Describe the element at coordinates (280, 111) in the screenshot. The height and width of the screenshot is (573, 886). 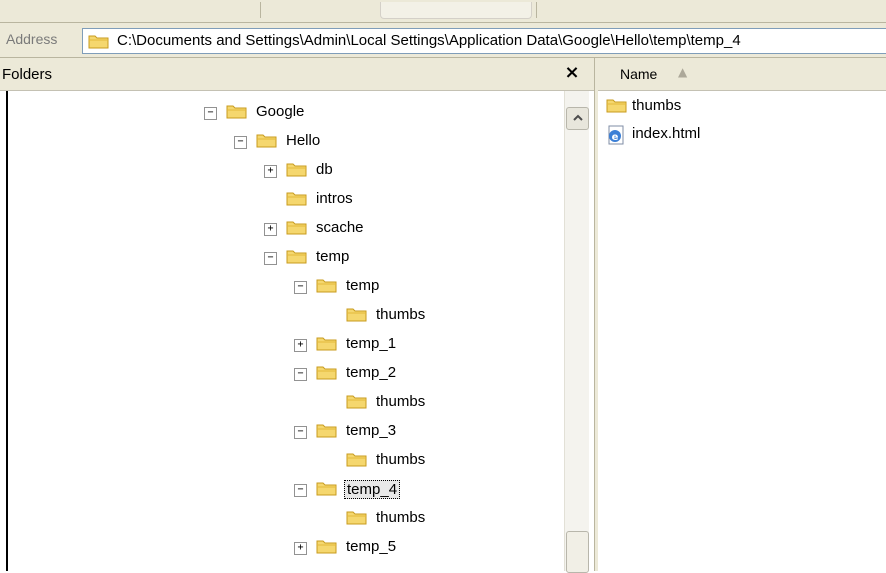
I see `tree-item-label: Google` at that location.